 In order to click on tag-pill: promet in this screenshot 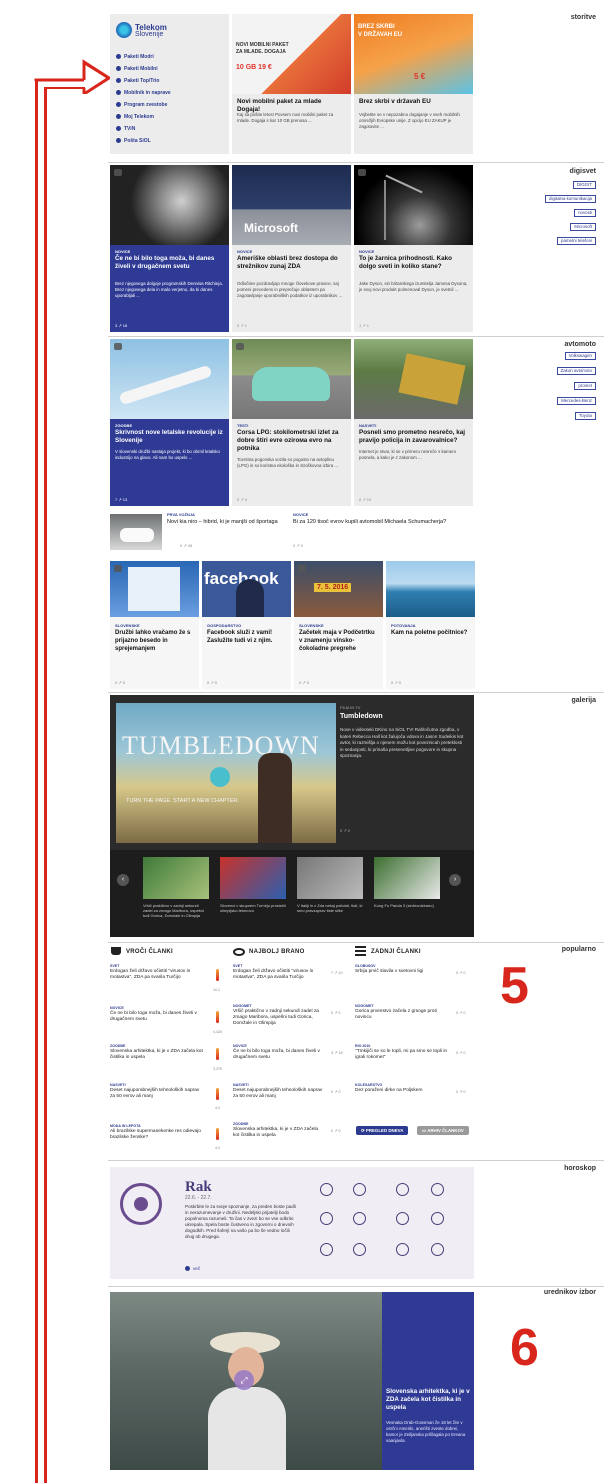, I will do `click(585, 386)`.